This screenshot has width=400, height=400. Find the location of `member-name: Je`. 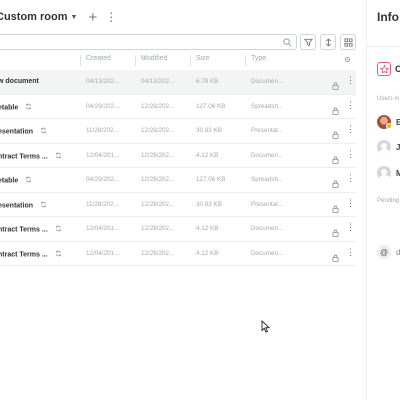

member-name: Je is located at coordinates (398, 147).